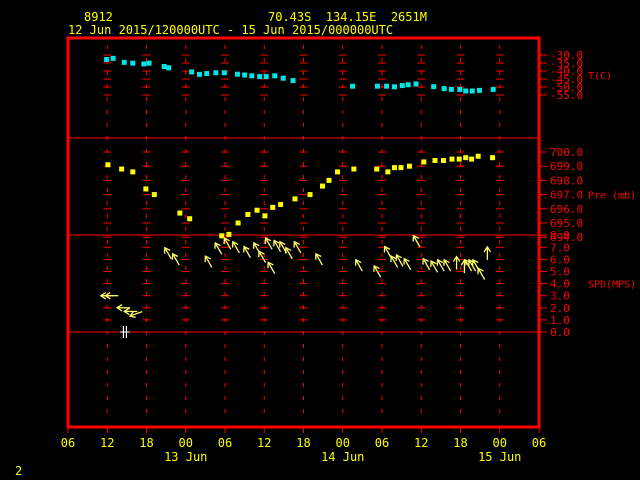 The width and height of the screenshot is (640, 480). Describe the element at coordinates (612, 196) in the screenshot. I see `axis-label-pressure: Pre (mb)` at that location.